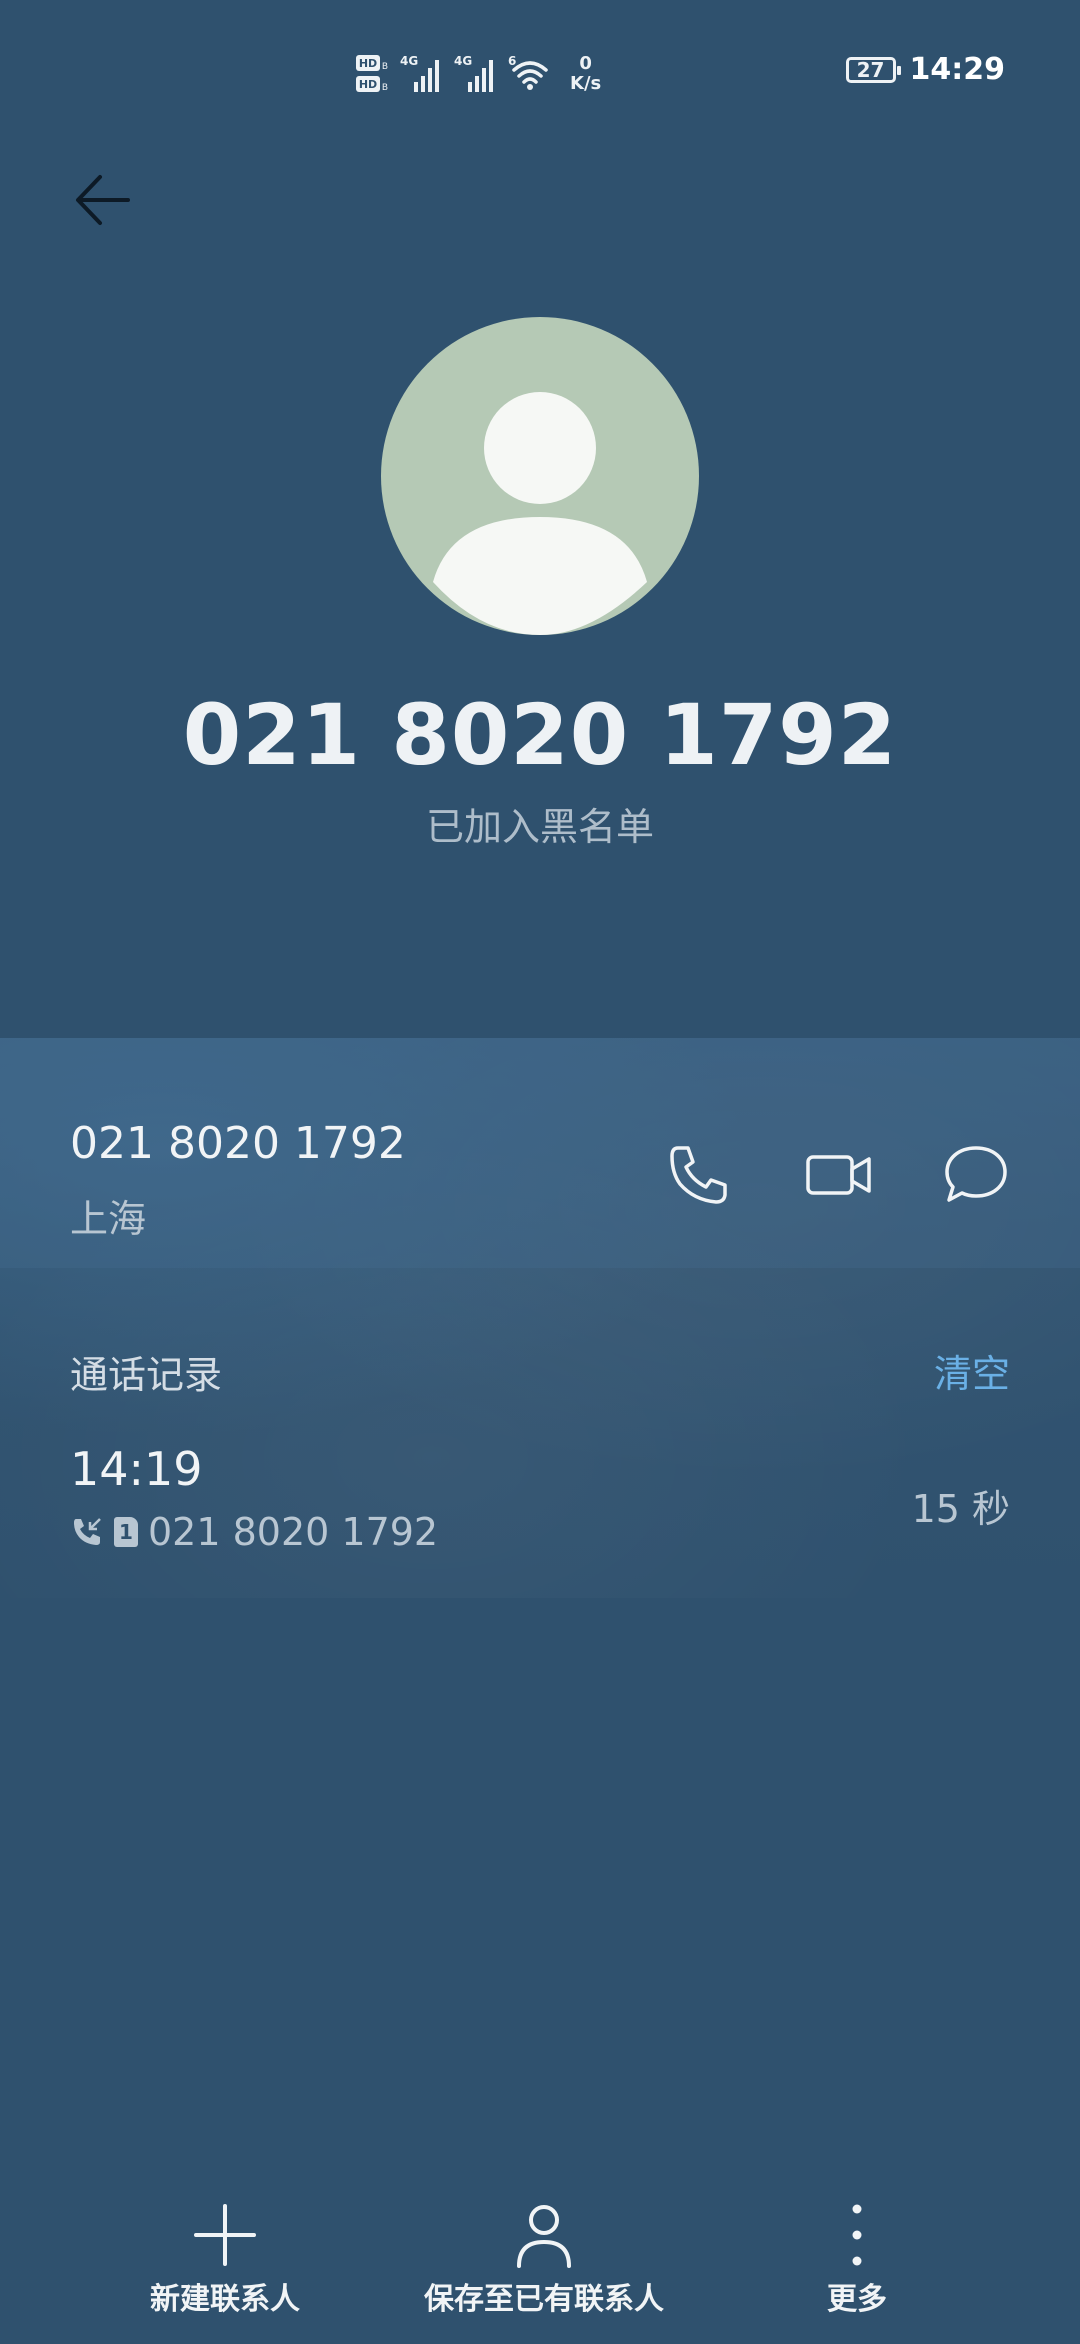  I want to click on wifi: 6, so click(529, 74).